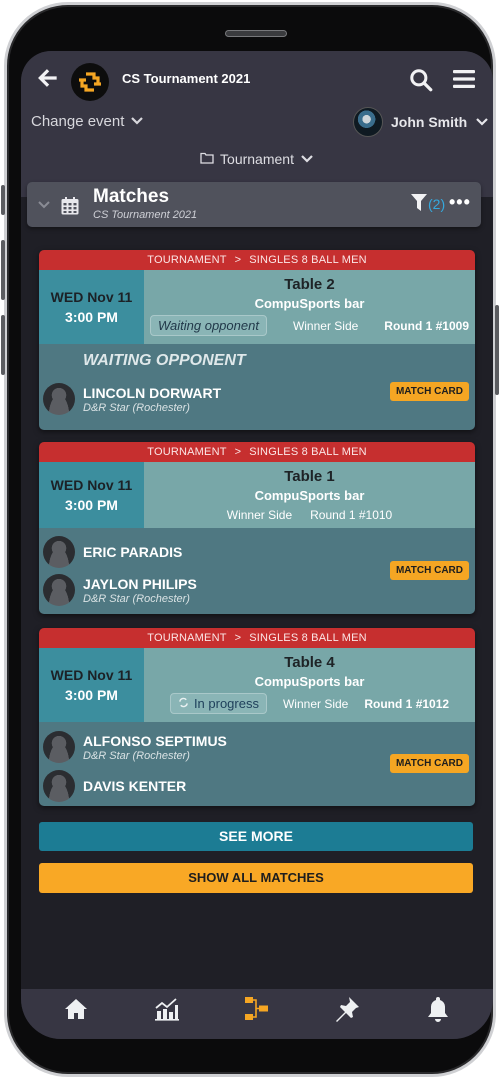 The height and width of the screenshot is (1079, 500). What do you see at coordinates (133, 552) in the screenshot?
I see `player-name: ERIC PARADIS` at bounding box center [133, 552].